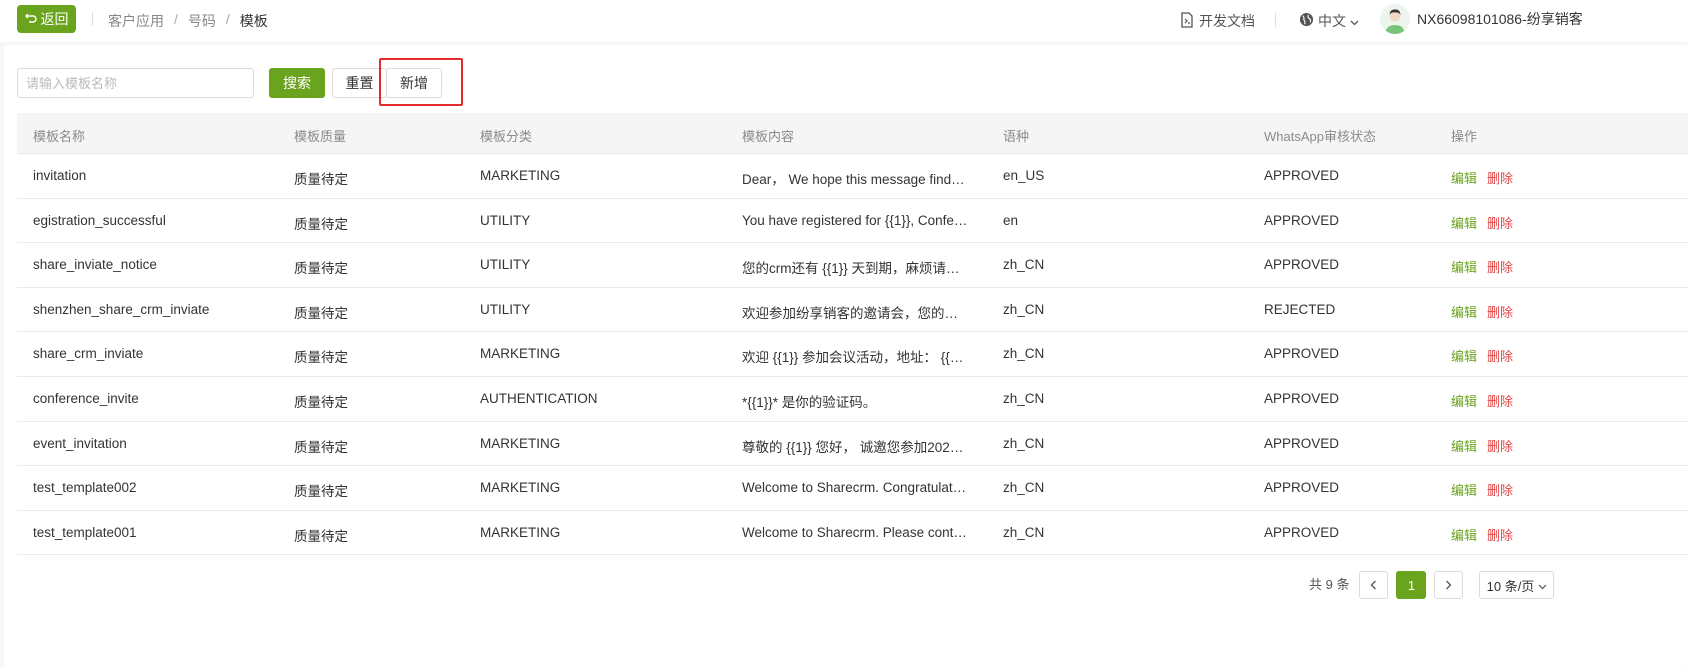  Describe the element at coordinates (855, 488) in the screenshot. I see `cell-content: Welcome to Sharecrm. Congratulations on` at that location.